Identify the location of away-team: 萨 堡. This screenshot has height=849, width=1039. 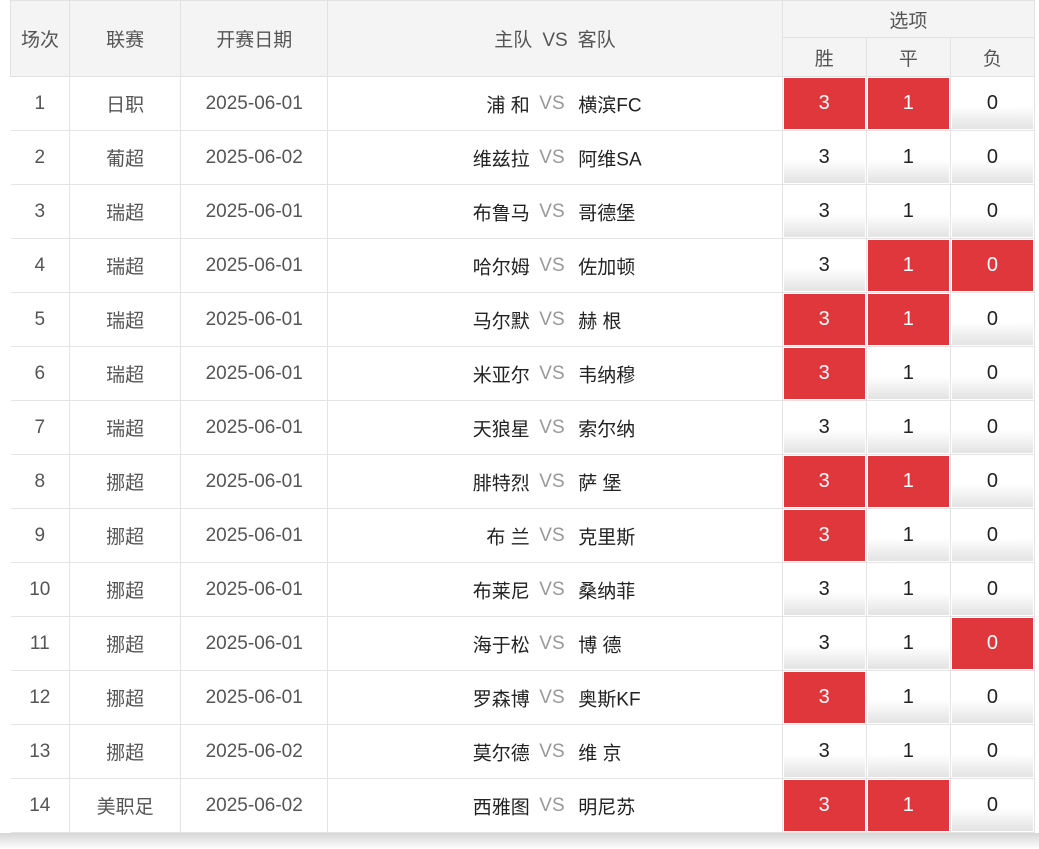
(600, 483).